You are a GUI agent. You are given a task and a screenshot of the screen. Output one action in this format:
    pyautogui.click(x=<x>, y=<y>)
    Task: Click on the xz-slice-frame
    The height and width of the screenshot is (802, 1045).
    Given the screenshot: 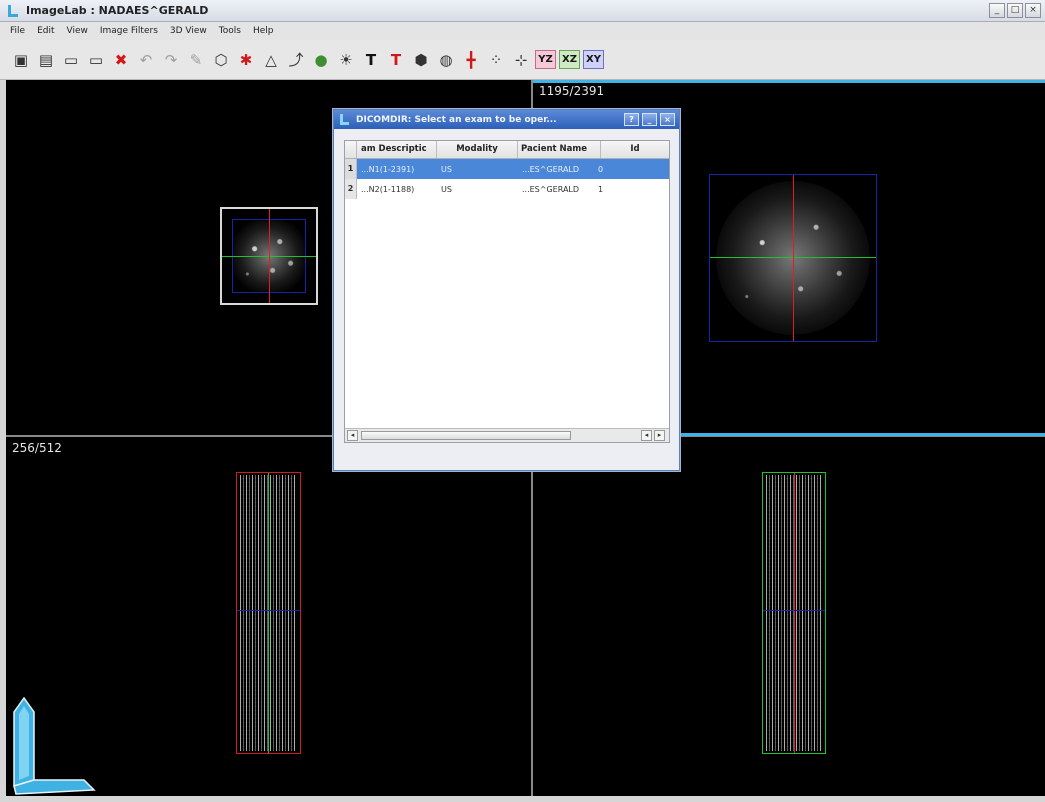 What is the action you would take?
    pyautogui.click(x=268, y=613)
    